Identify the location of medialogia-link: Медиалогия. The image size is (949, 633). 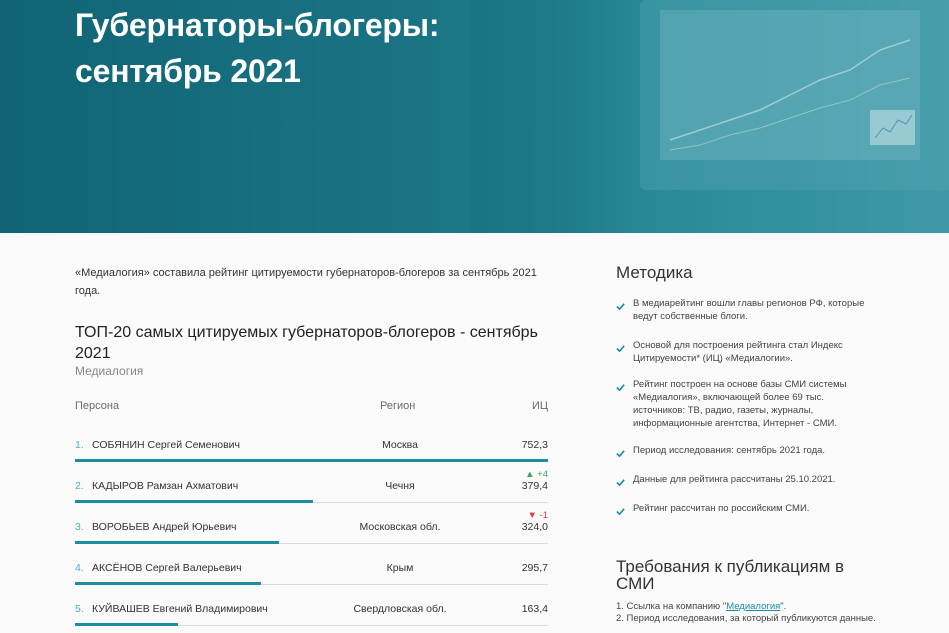
(753, 606).